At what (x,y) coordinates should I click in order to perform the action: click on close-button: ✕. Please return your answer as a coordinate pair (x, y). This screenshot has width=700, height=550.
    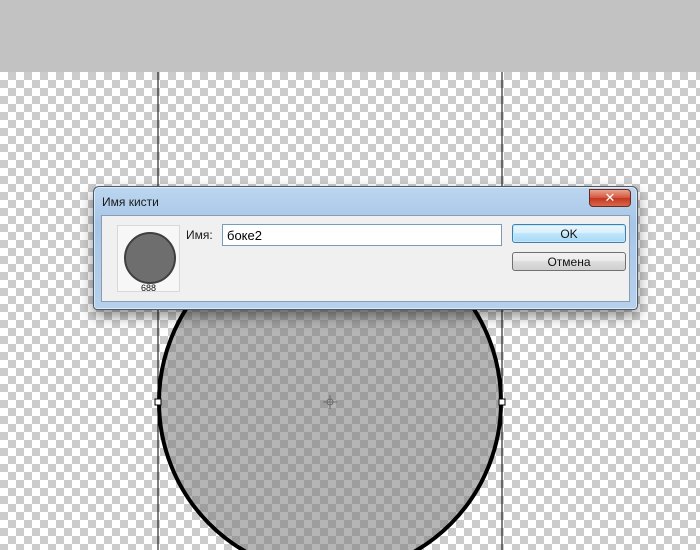
    Looking at the image, I should click on (610, 198).